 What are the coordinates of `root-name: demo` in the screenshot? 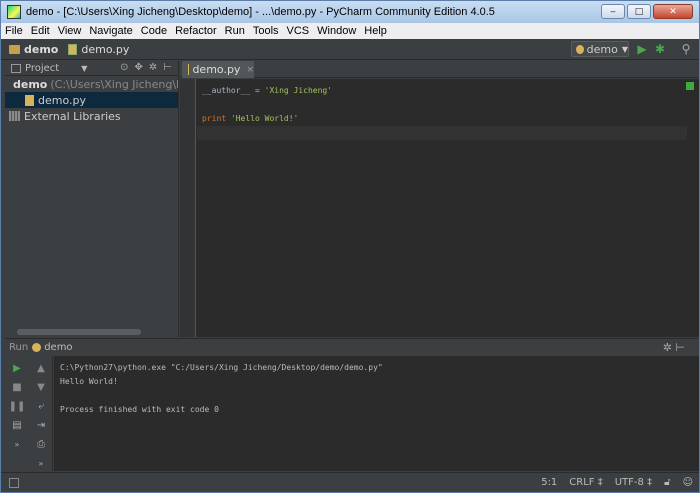 It's located at (30, 84).